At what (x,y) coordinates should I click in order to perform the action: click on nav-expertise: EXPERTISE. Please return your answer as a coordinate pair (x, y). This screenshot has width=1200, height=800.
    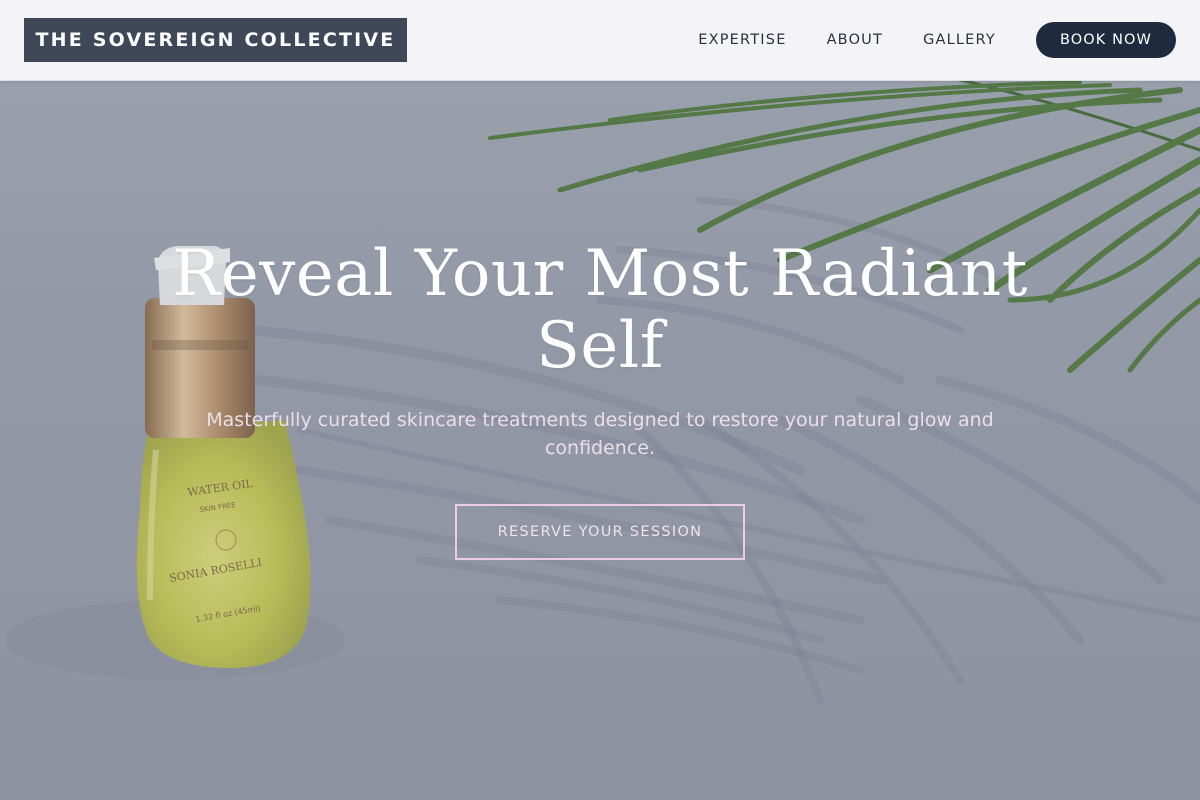
    Looking at the image, I should click on (742, 40).